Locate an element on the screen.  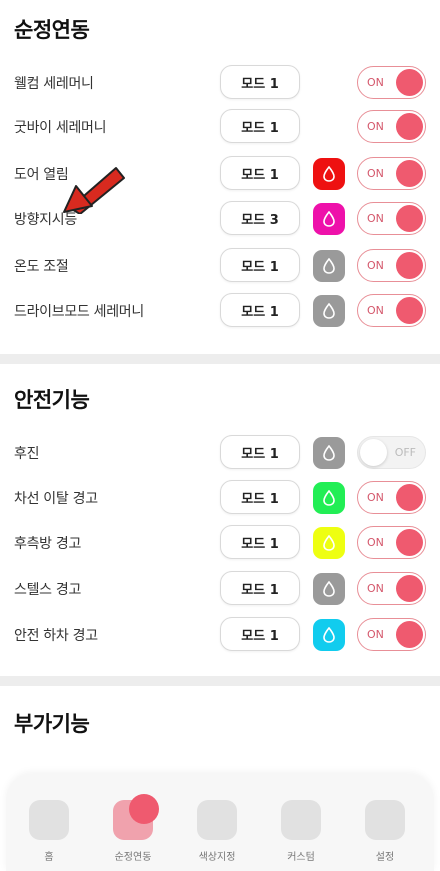
toggle-switch: OFF is located at coordinates (391, 452).